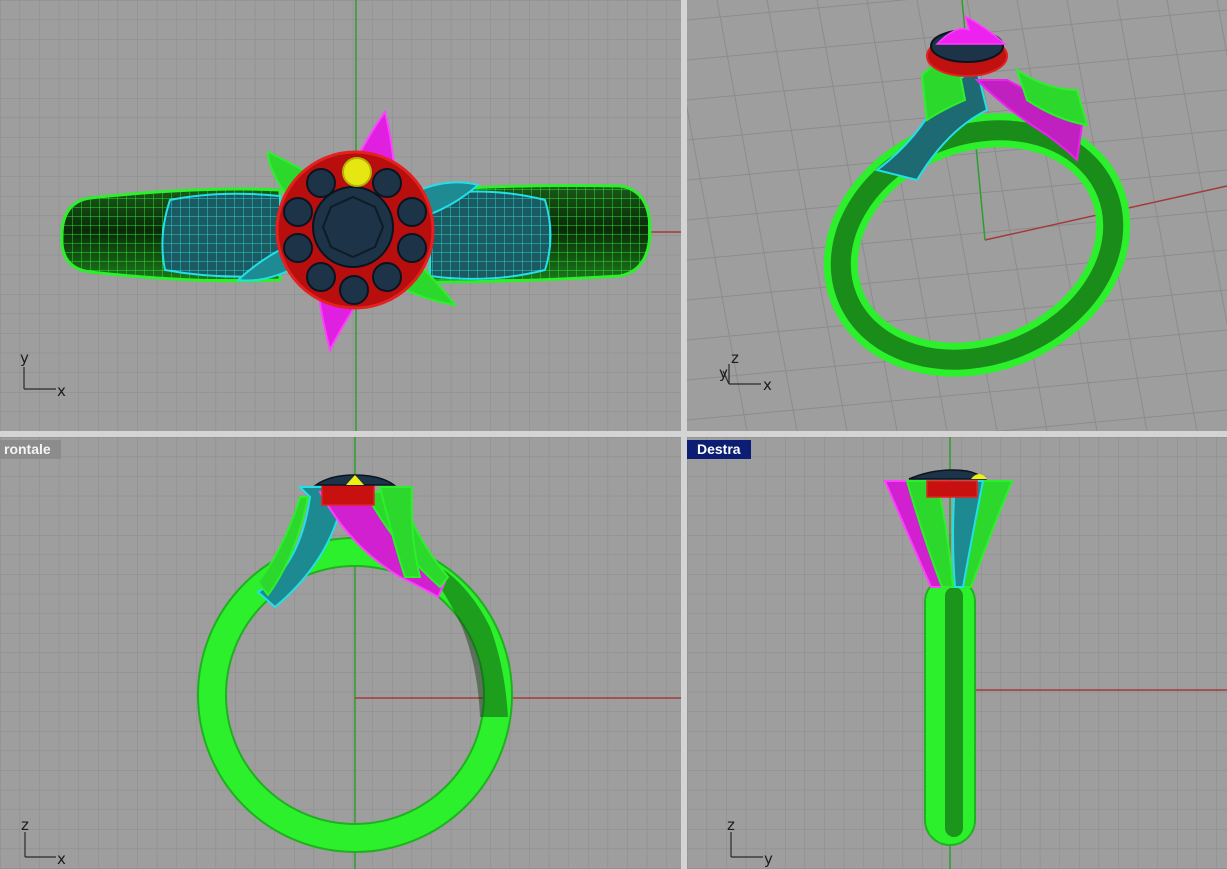 Image resolution: width=1227 pixels, height=869 pixels. What do you see at coordinates (745, 371) in the screenshot?
I see `axis-gizmo-perspective: z y x` at bounding box center [745, 371].